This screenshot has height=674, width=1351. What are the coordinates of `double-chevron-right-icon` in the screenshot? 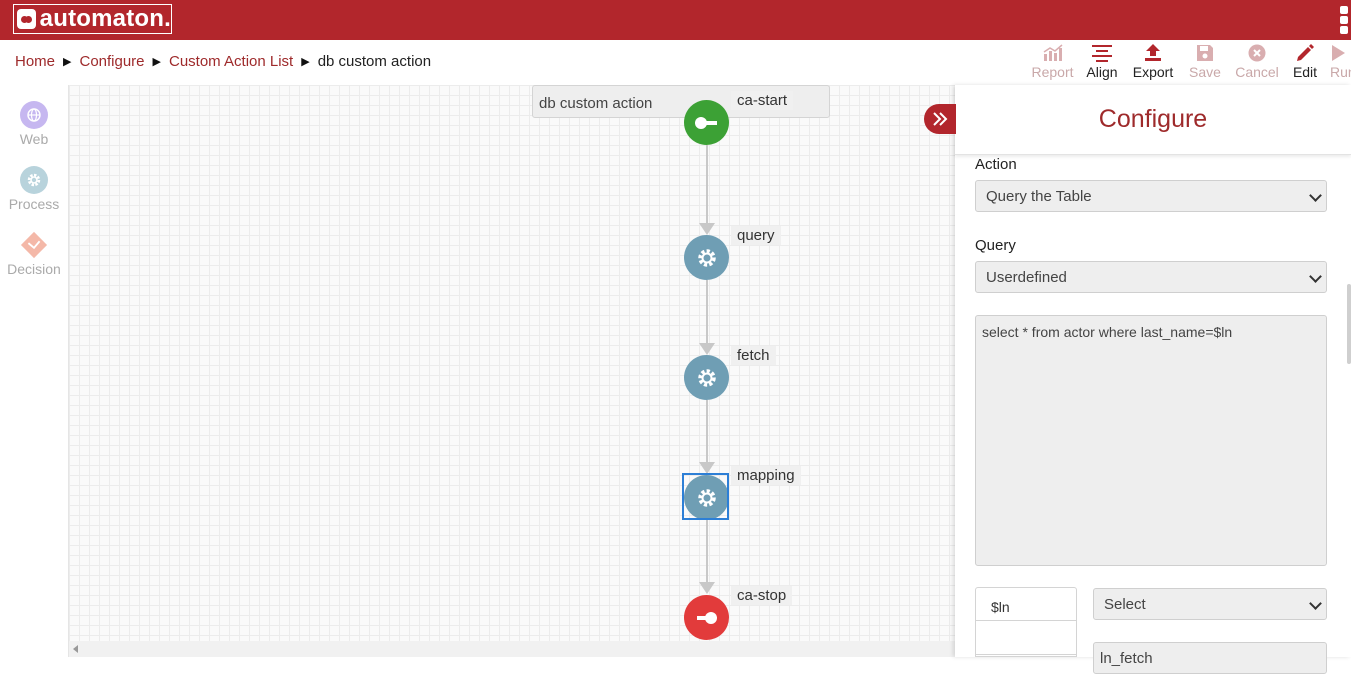 It's located at (940, 119).